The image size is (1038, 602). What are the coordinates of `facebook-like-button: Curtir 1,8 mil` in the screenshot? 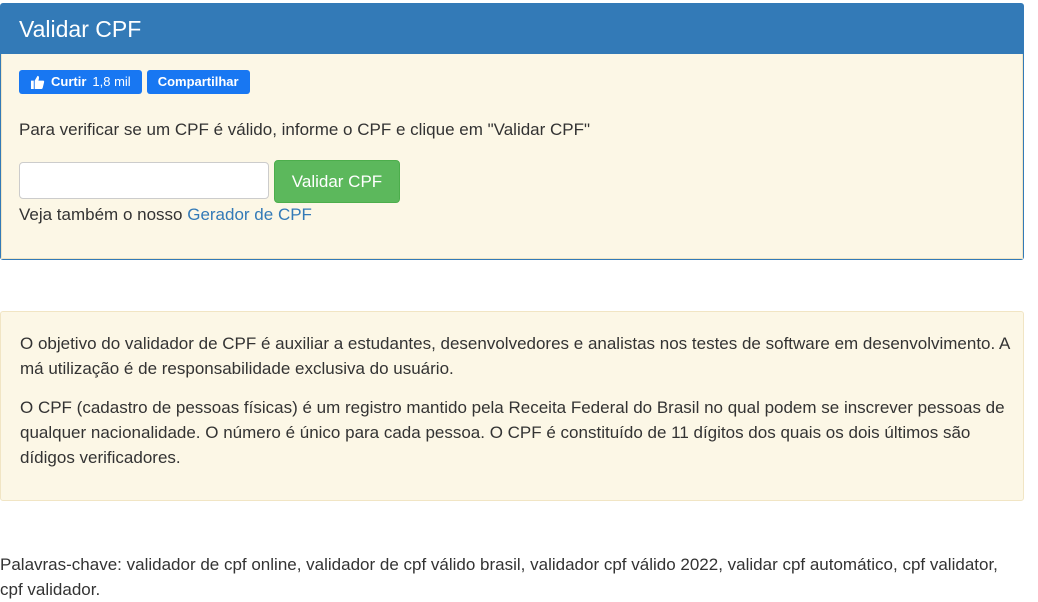 It's located at (80, 82).